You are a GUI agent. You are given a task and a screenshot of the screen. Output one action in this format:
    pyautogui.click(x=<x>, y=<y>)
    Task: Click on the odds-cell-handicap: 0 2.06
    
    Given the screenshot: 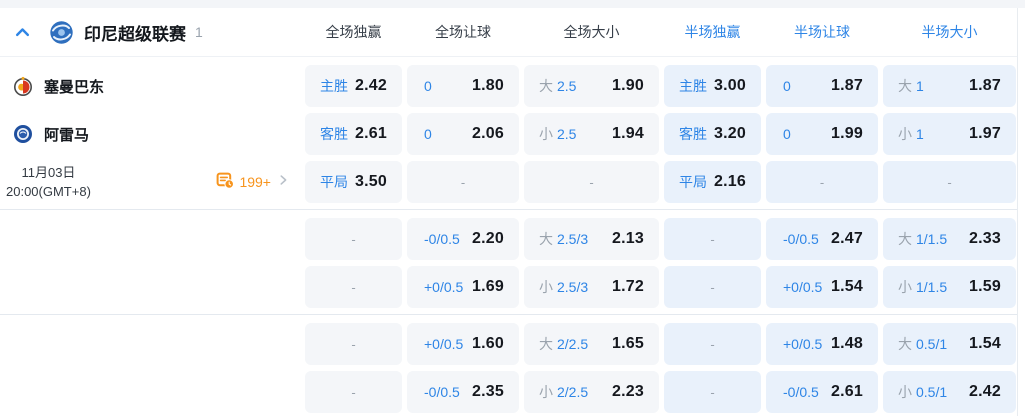 What is the action you would take?
    pyautogui.click(x=463, y=134)
    